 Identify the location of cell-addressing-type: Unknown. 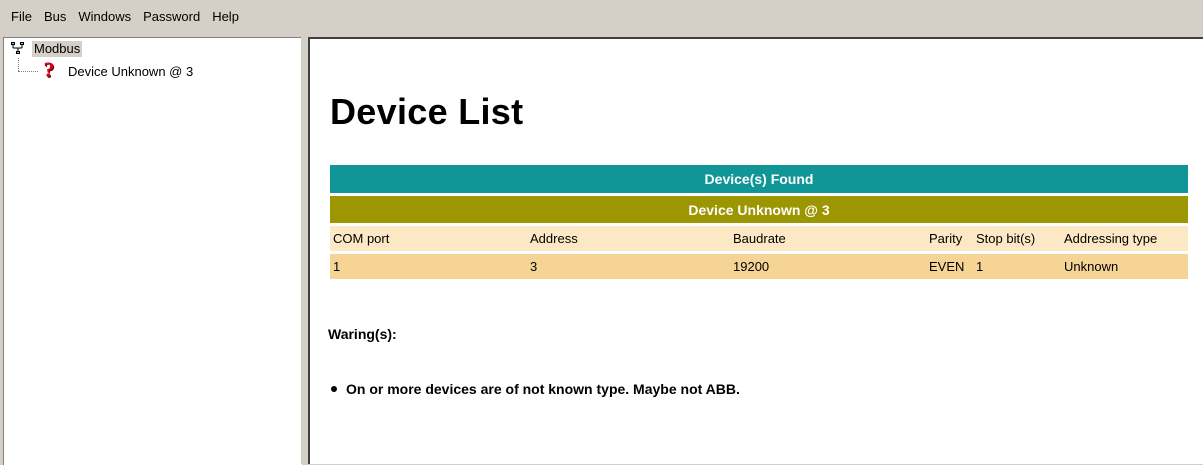
(1124, 266).